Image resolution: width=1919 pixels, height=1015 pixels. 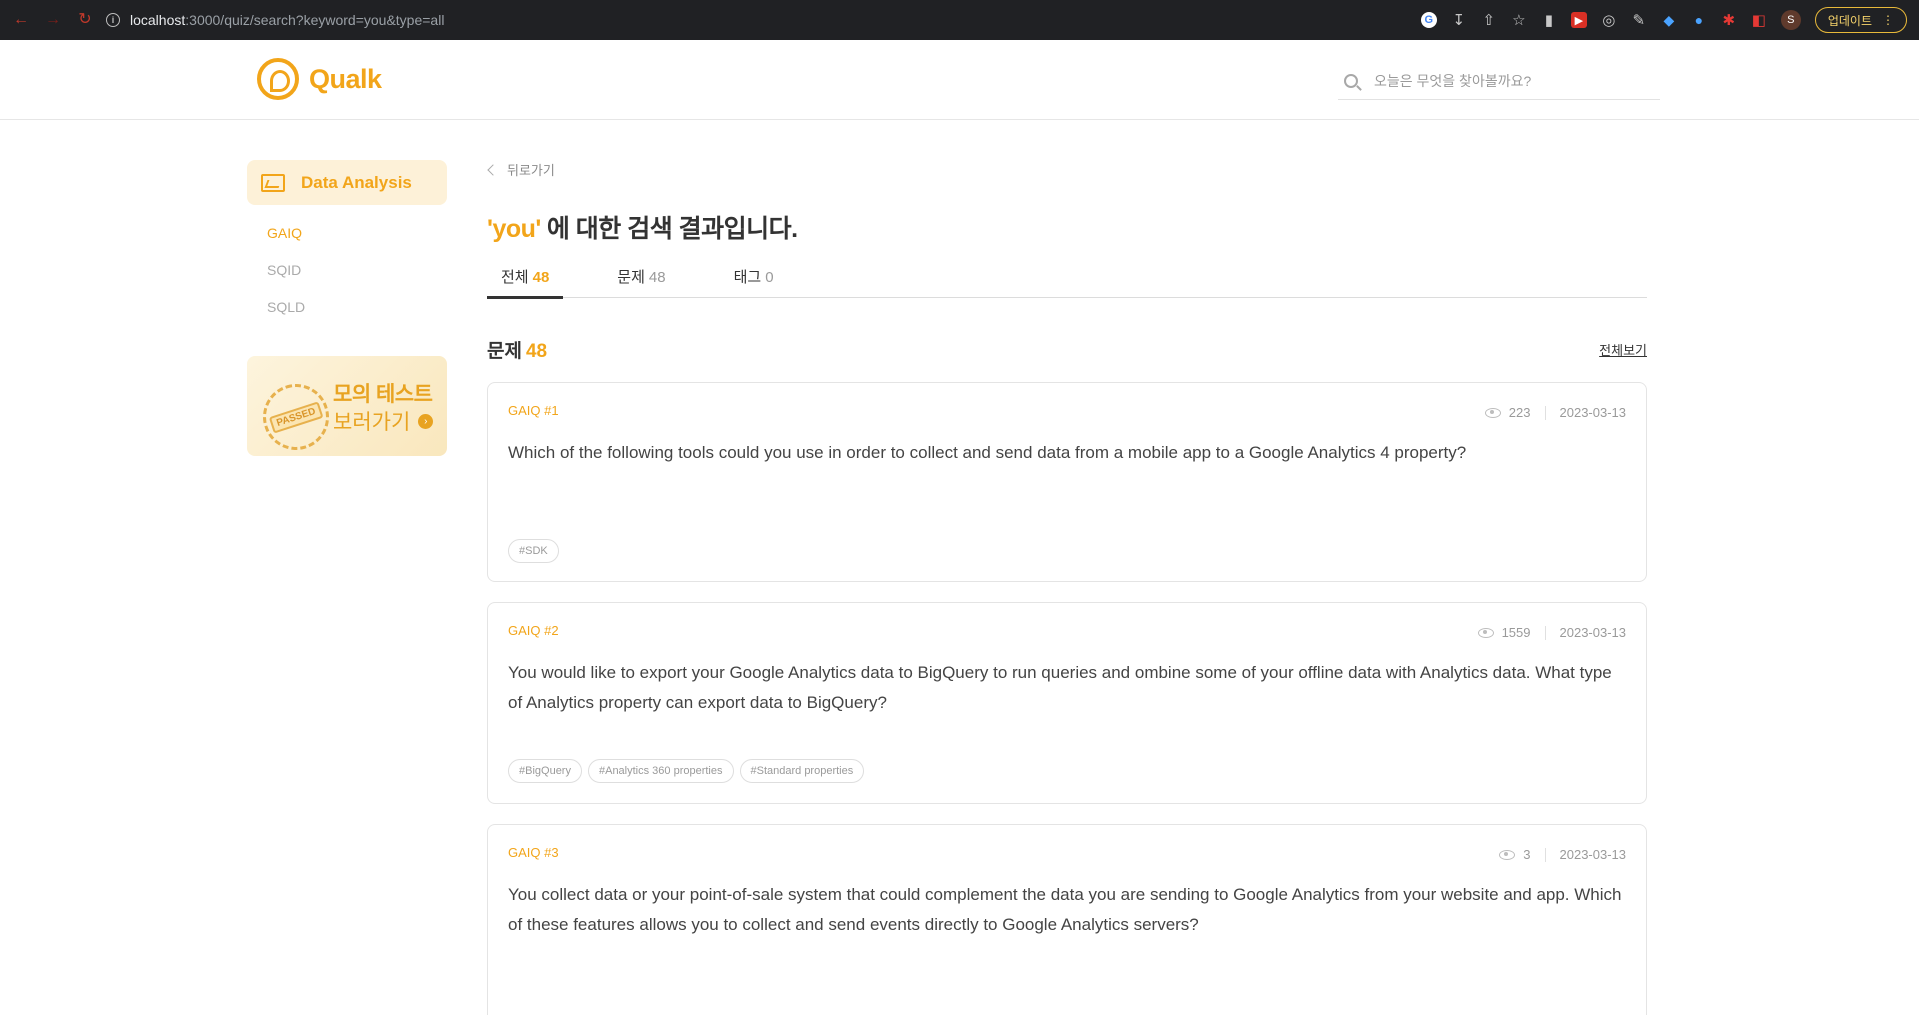 I want to click on question-meta: 1559 2023-03-13, so click(x=1552, y=632).